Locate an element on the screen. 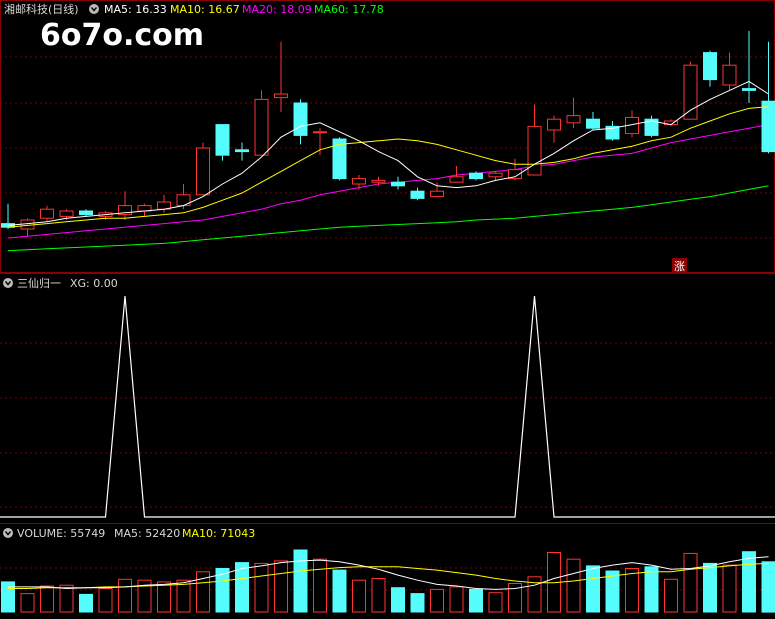 This screenshot has width=775, height=619. volume-ma5-label: MA5: 52420 is located at coordinates (147, 533).